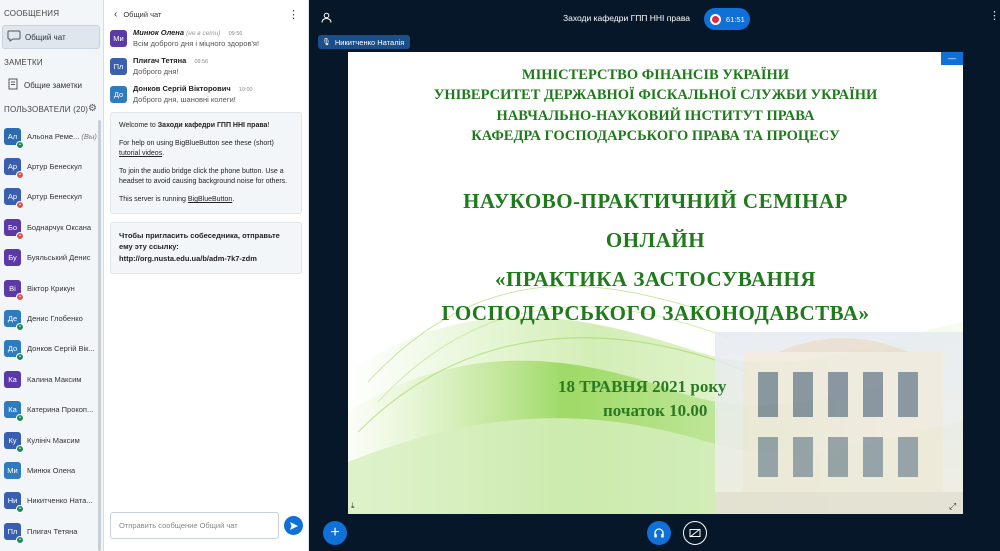 Image resolution: width=1000 pixels, height=551 pixels. Describe the element at coordinates (196, 43) in the screenshot. I see `message-text: Всім доброго дня і міцного здоров'я!` at that location.